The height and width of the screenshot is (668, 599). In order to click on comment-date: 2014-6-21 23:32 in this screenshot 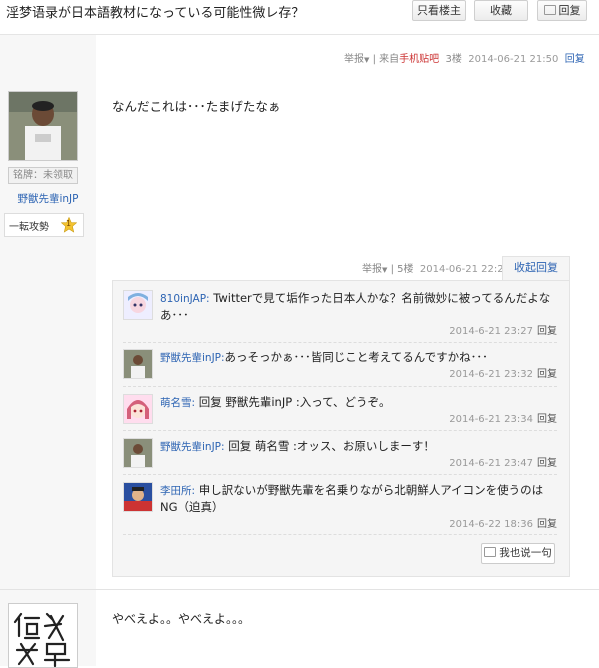, I will do `click(491, 374)`.